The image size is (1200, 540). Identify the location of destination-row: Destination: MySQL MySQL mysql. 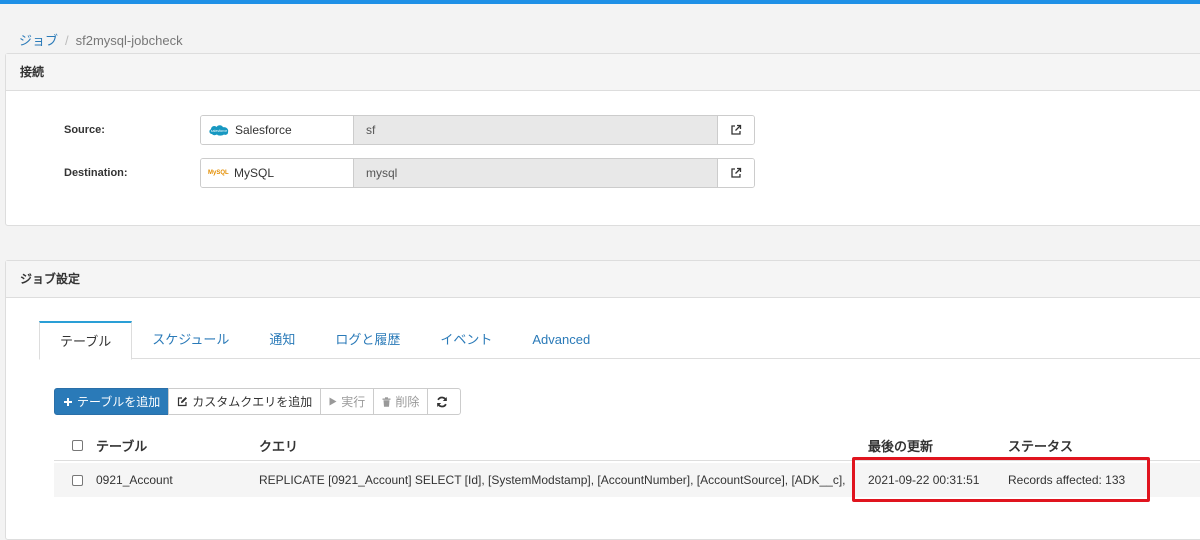
(386, 173).